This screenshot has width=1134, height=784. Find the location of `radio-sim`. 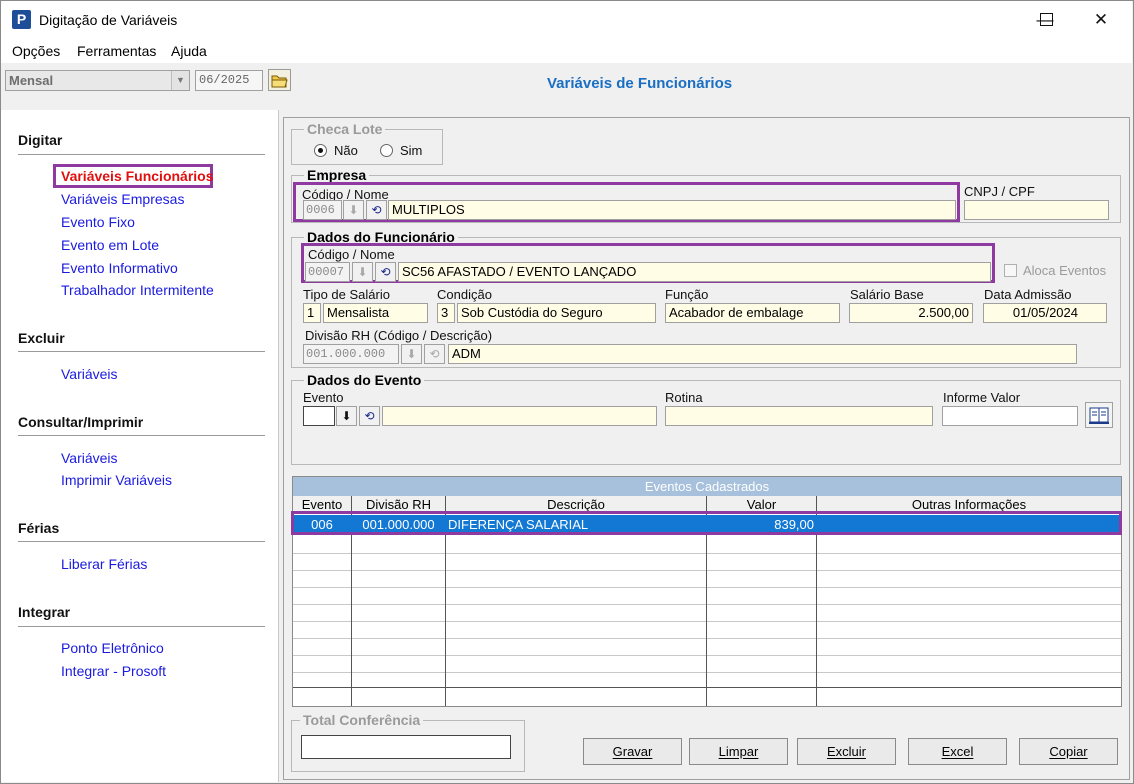

radio-sim is located at coordinates (386, 150).